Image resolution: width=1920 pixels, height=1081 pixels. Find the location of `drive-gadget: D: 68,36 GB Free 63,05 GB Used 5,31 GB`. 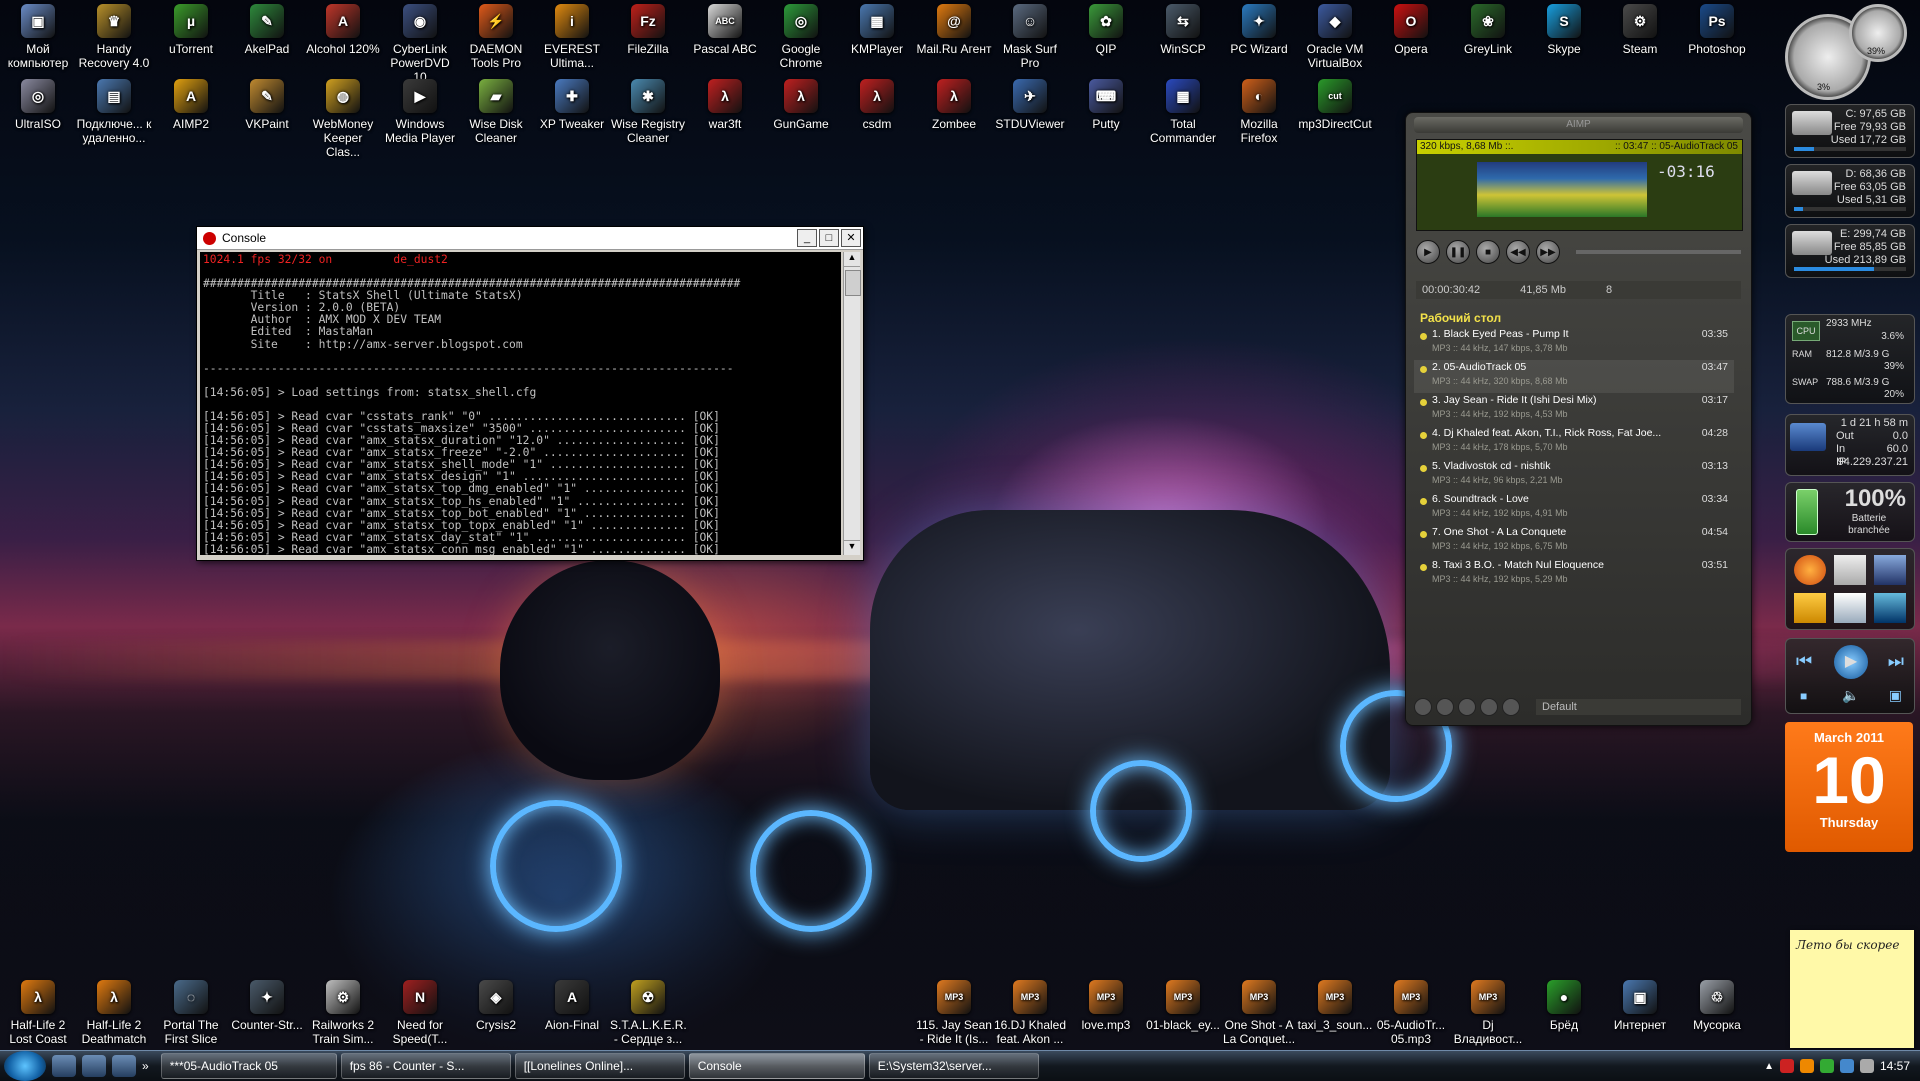

drive-gadget: D: 68,36 GB Free 63,05 GB Used 5,31 GB is located at coordinates (1850, 191).